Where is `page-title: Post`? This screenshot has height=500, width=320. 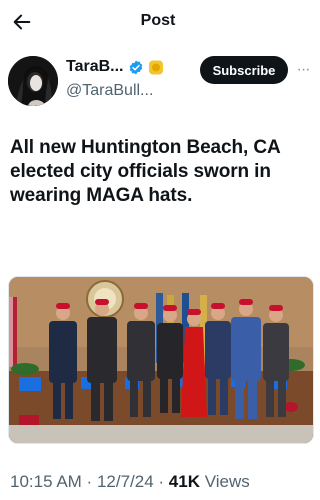 page-title: Post is located at coordinates (158, 20).